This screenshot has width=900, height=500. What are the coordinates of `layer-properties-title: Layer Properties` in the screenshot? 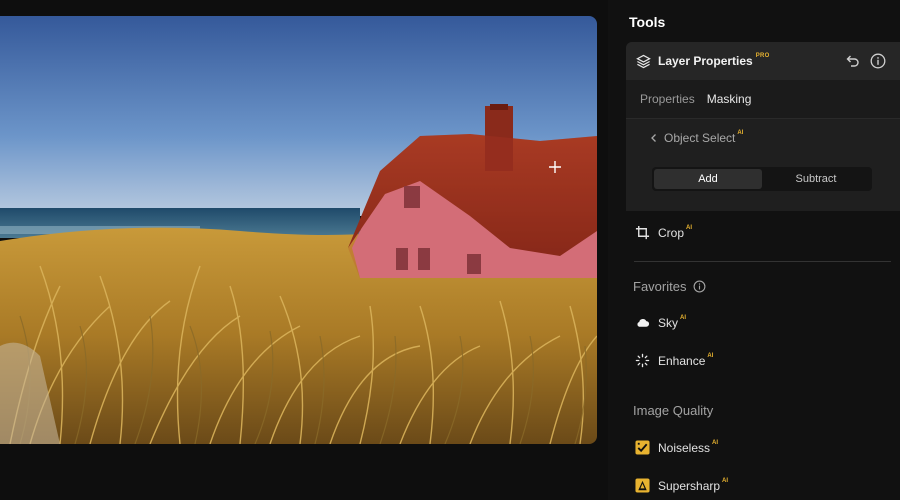 It's located at (705, 61).